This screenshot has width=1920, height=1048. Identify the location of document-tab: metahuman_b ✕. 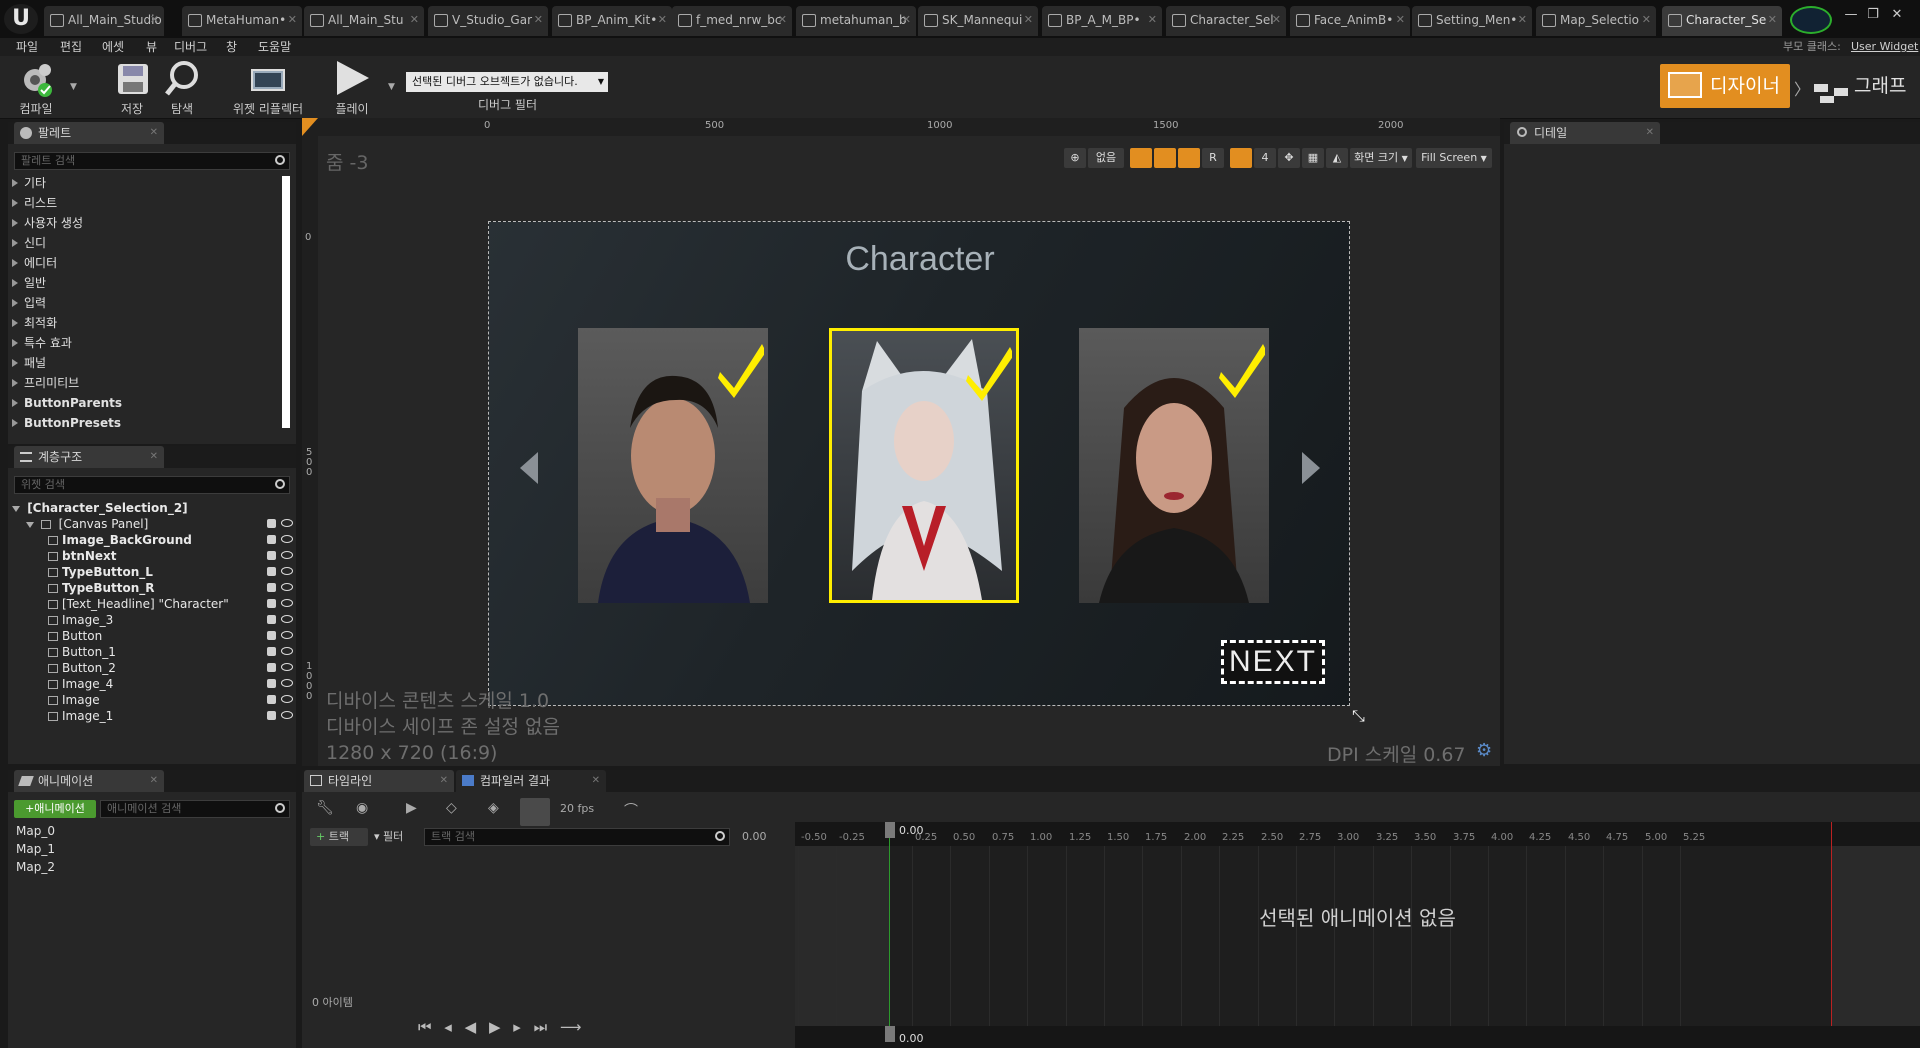
(856, 21).